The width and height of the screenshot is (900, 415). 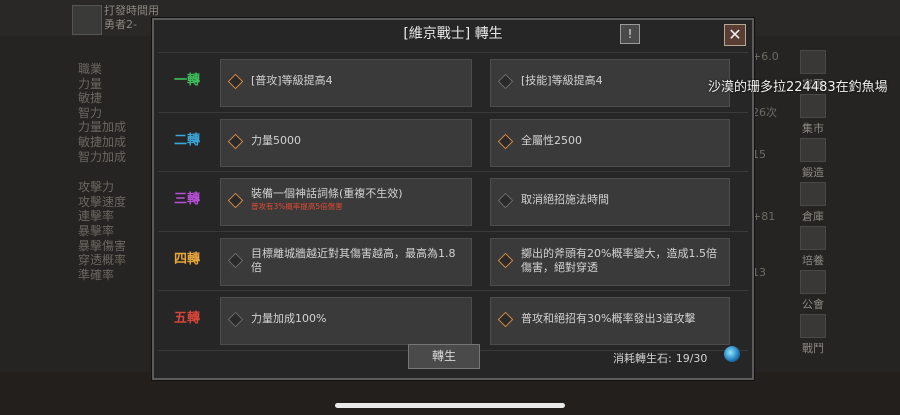 What do you see at coordinates (102, 260) in the screenshot?
I see `stat-label: 穿透概率` at bounding box center [102, 260].